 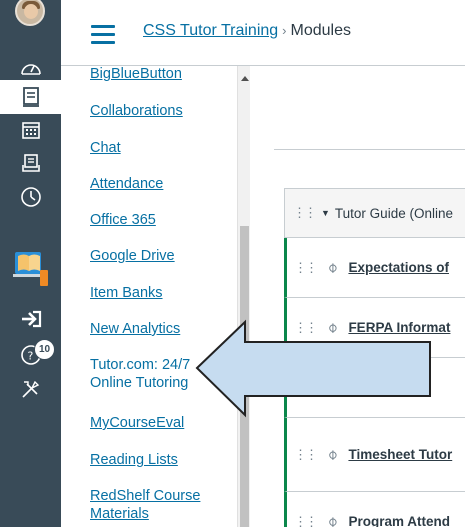 I want to click on course-nav-item-attendance: Attendance, so click(x=126, y=184).